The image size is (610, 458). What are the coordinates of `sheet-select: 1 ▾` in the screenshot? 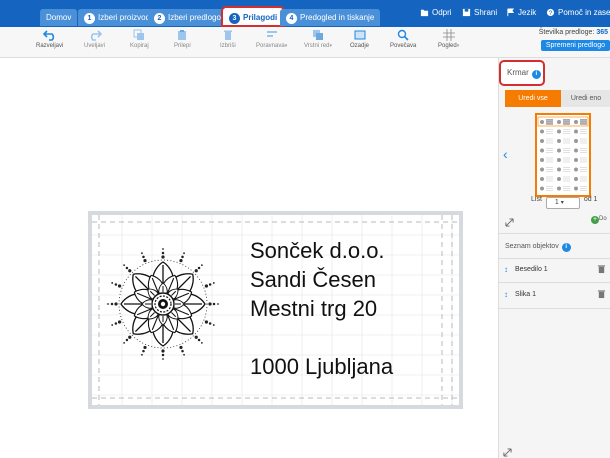 It's located at (562, 203).